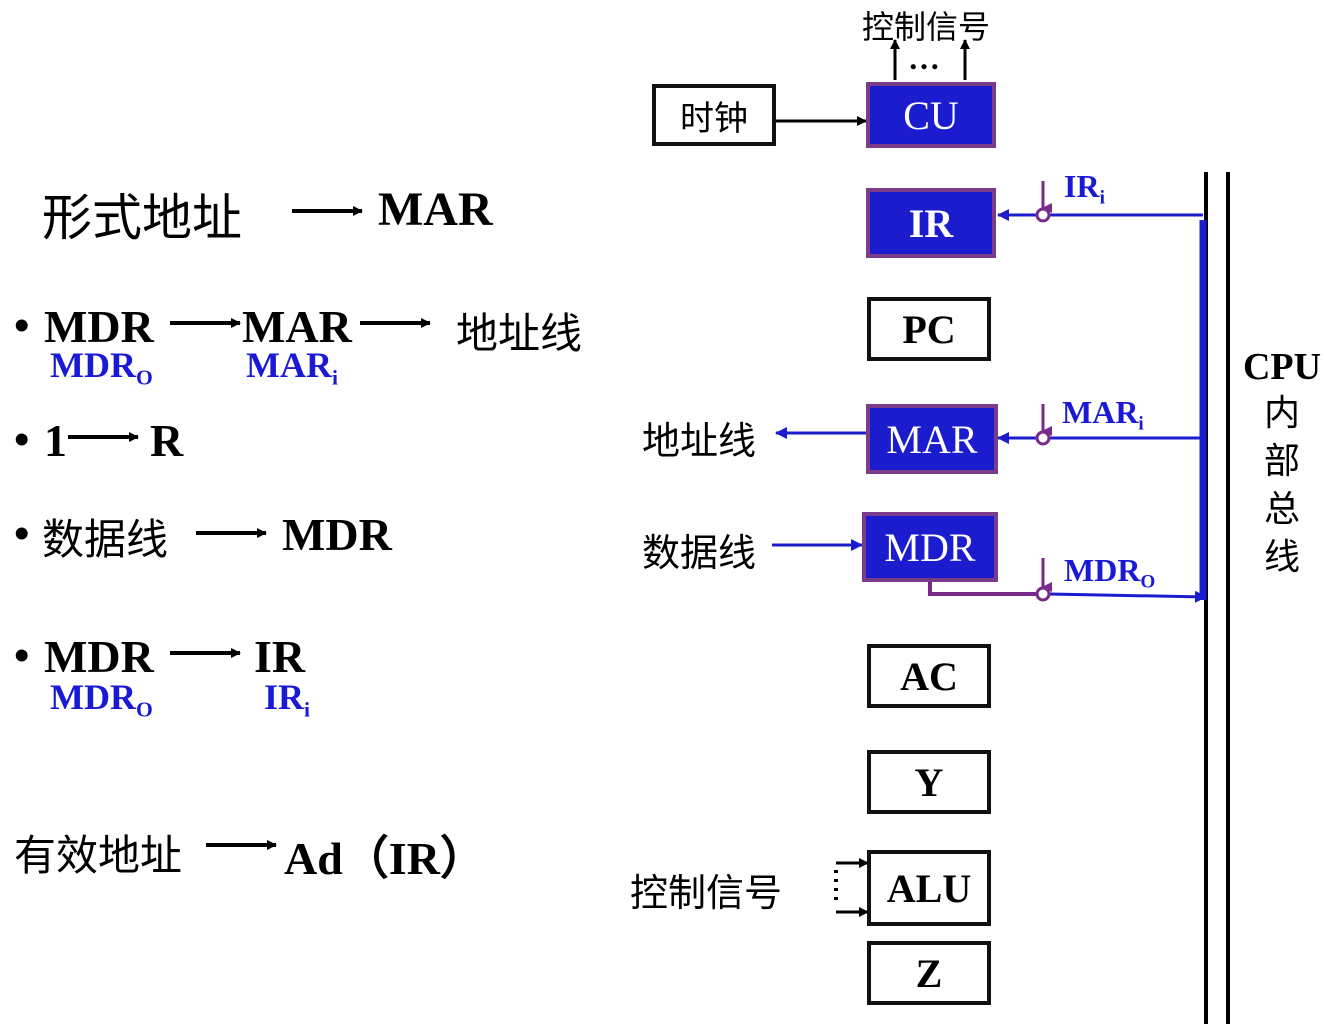 This screenshot has height=1026, width=1326. What do you see at coordinates (1282, 367) in the screenshot?
I see `bus-label-cpu: CPU` at bounding box center [1282, 367].